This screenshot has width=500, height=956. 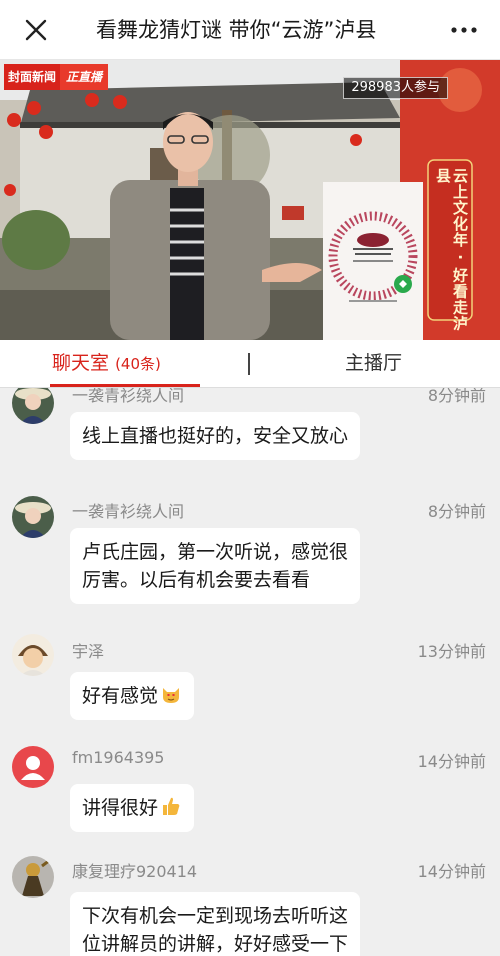 I want to click on message-bubble: 好有感觉, so click(x=132, y=696).